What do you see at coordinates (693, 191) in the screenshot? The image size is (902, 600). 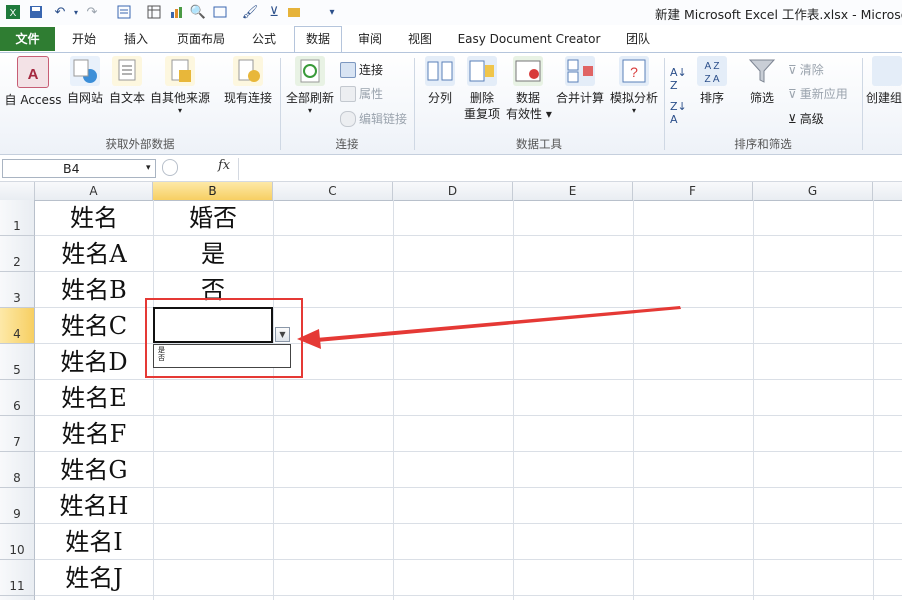 I see `column-header-f: F` at bounding box center [693, 191].